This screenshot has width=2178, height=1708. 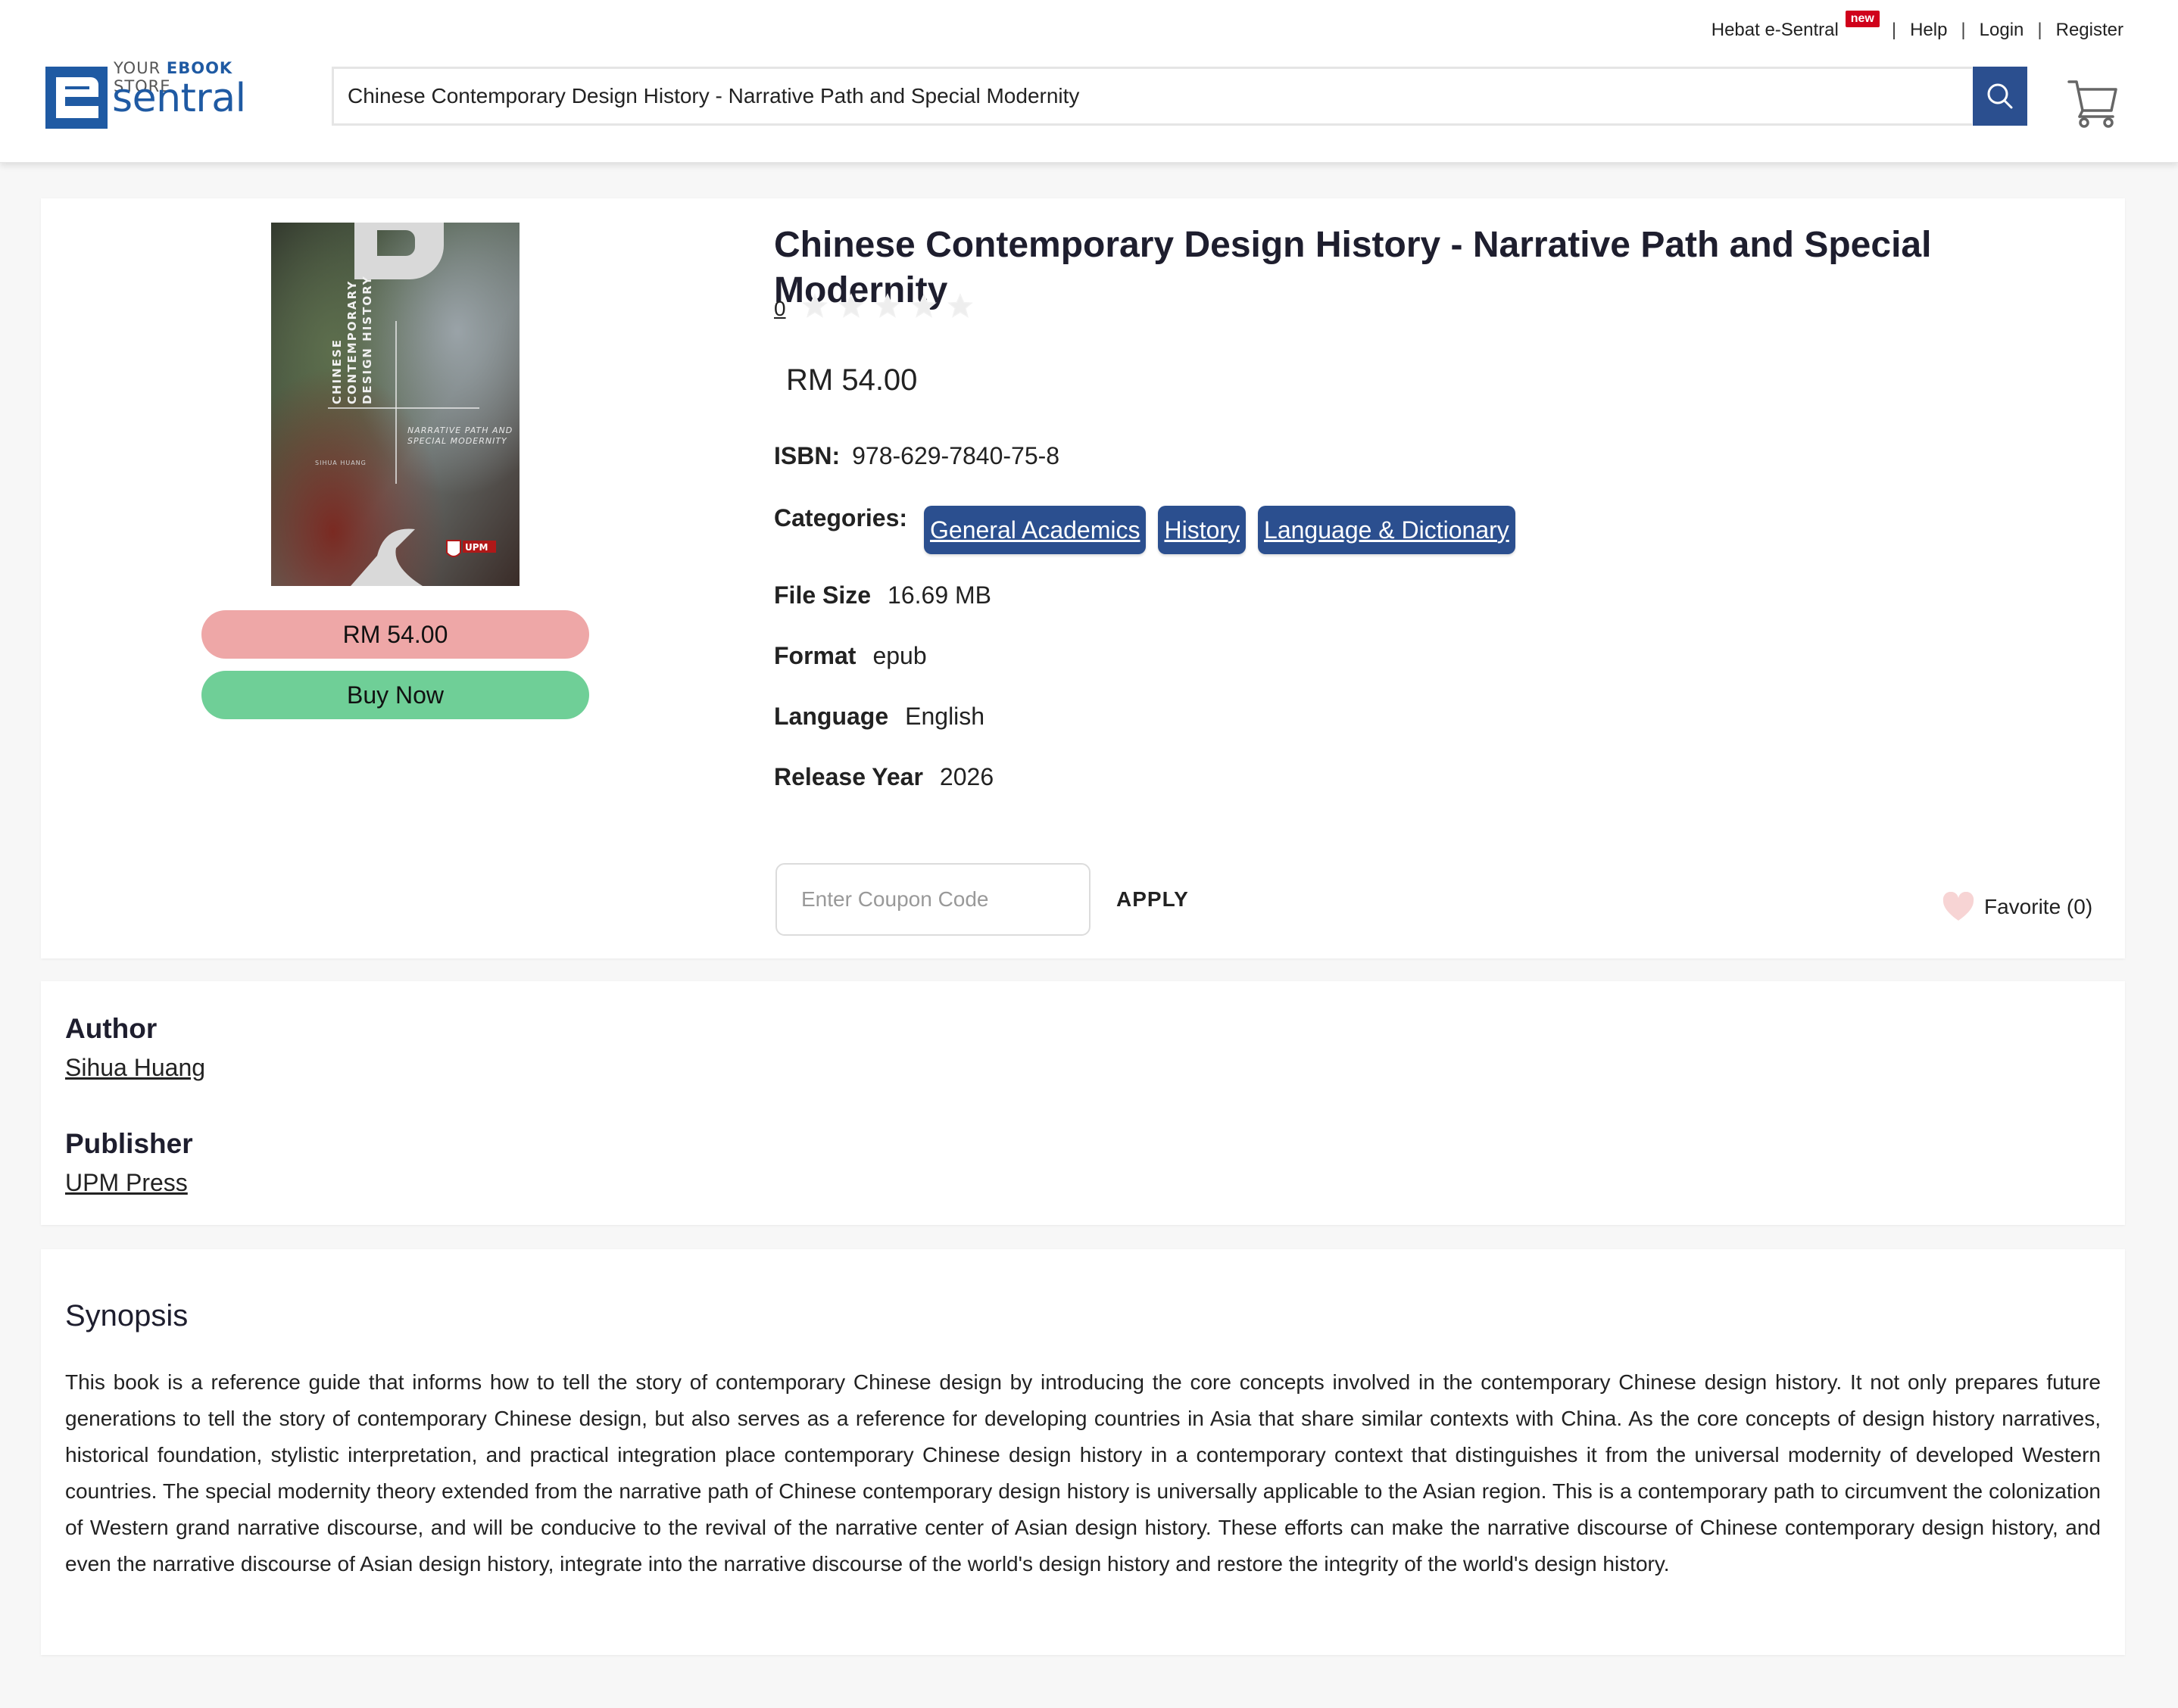 I want to click on cover-upm-text: UPM, so click(x=476, y=547).